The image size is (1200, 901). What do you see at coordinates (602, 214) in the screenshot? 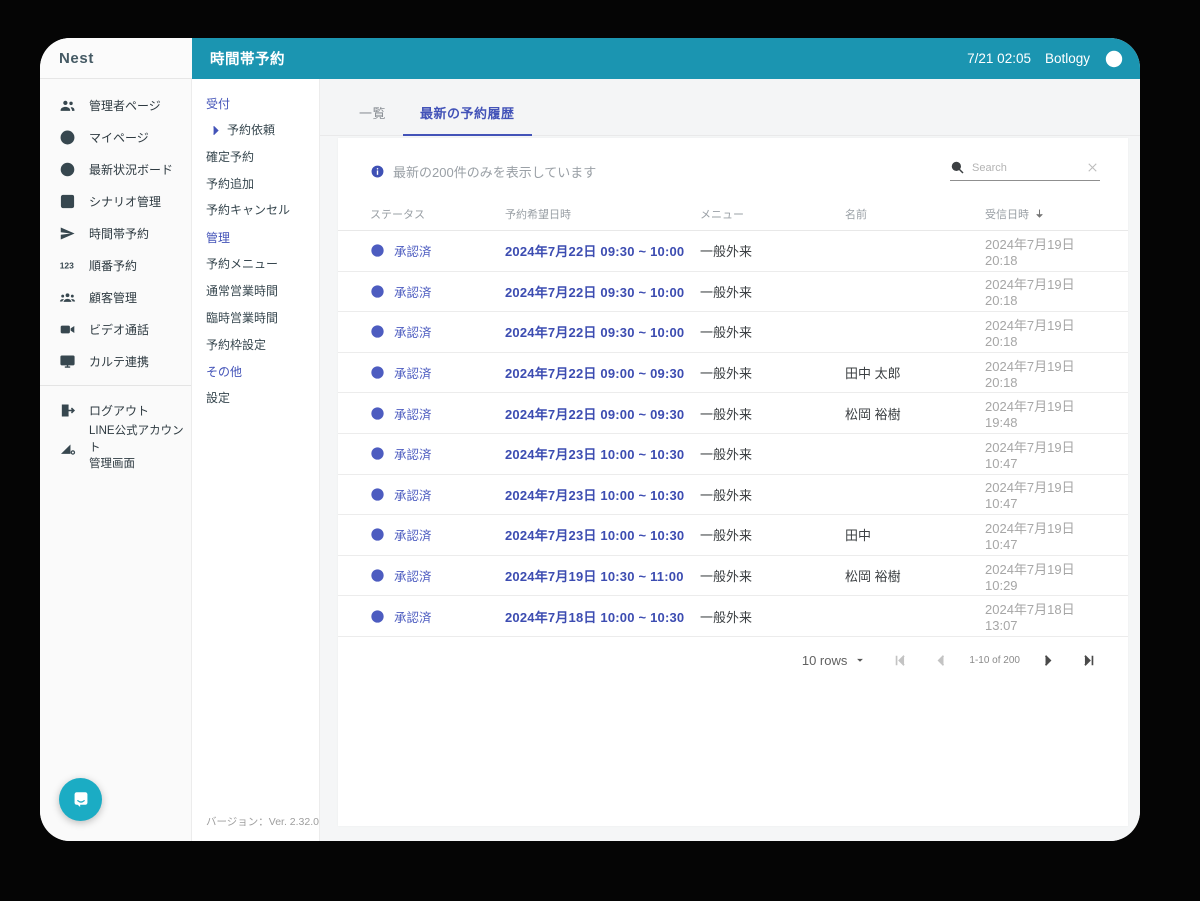
I see `column-header: 予約希望日時` at bounding box center [602, 214].